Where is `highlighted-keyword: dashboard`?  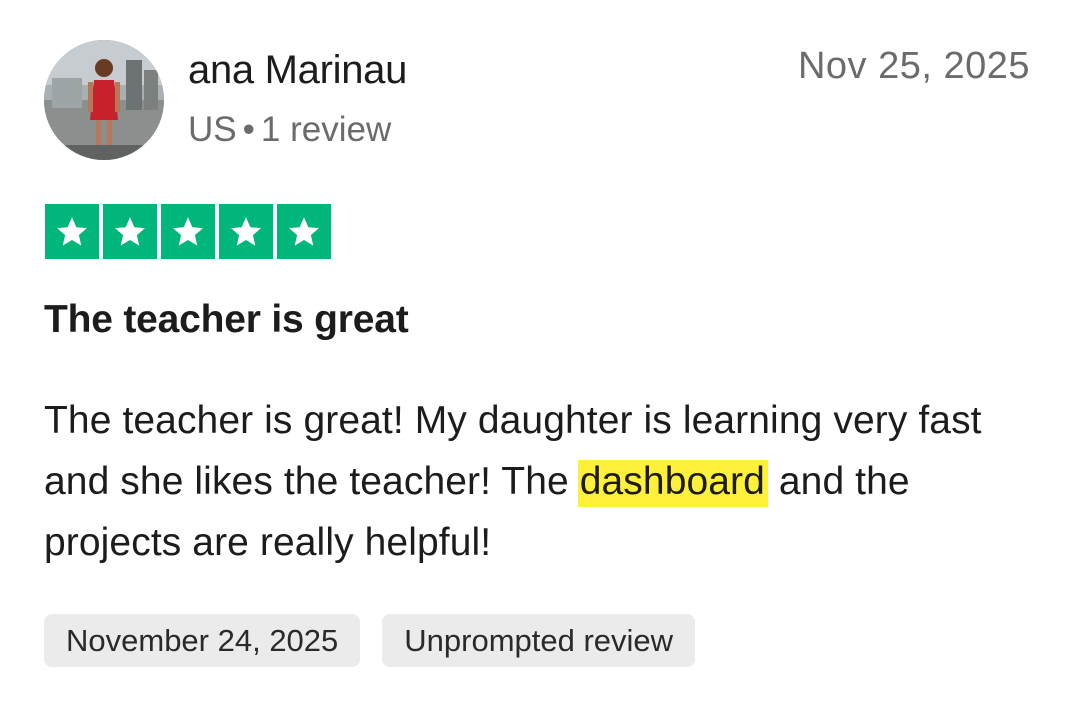 highlighted-keyword: dashboard is located at coordinates (672, 483).